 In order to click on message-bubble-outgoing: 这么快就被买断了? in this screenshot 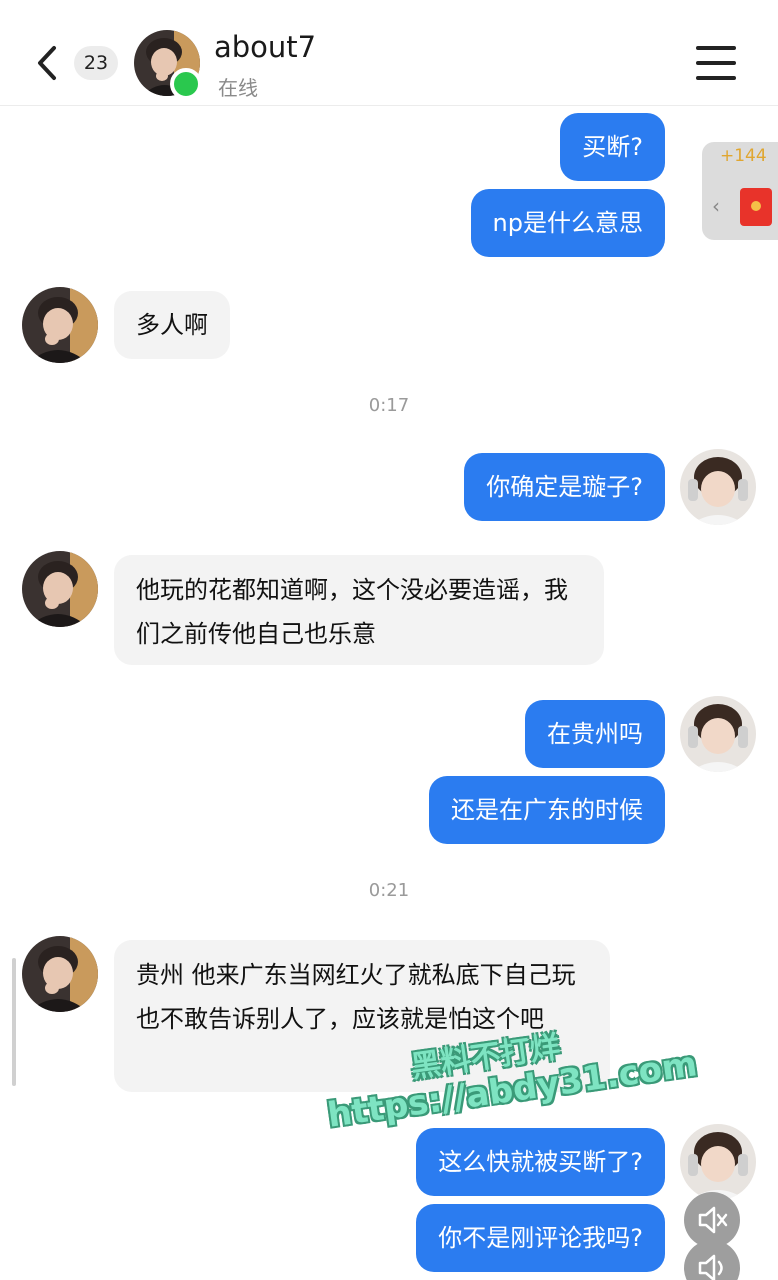, I will do `click(540, 1162)`.